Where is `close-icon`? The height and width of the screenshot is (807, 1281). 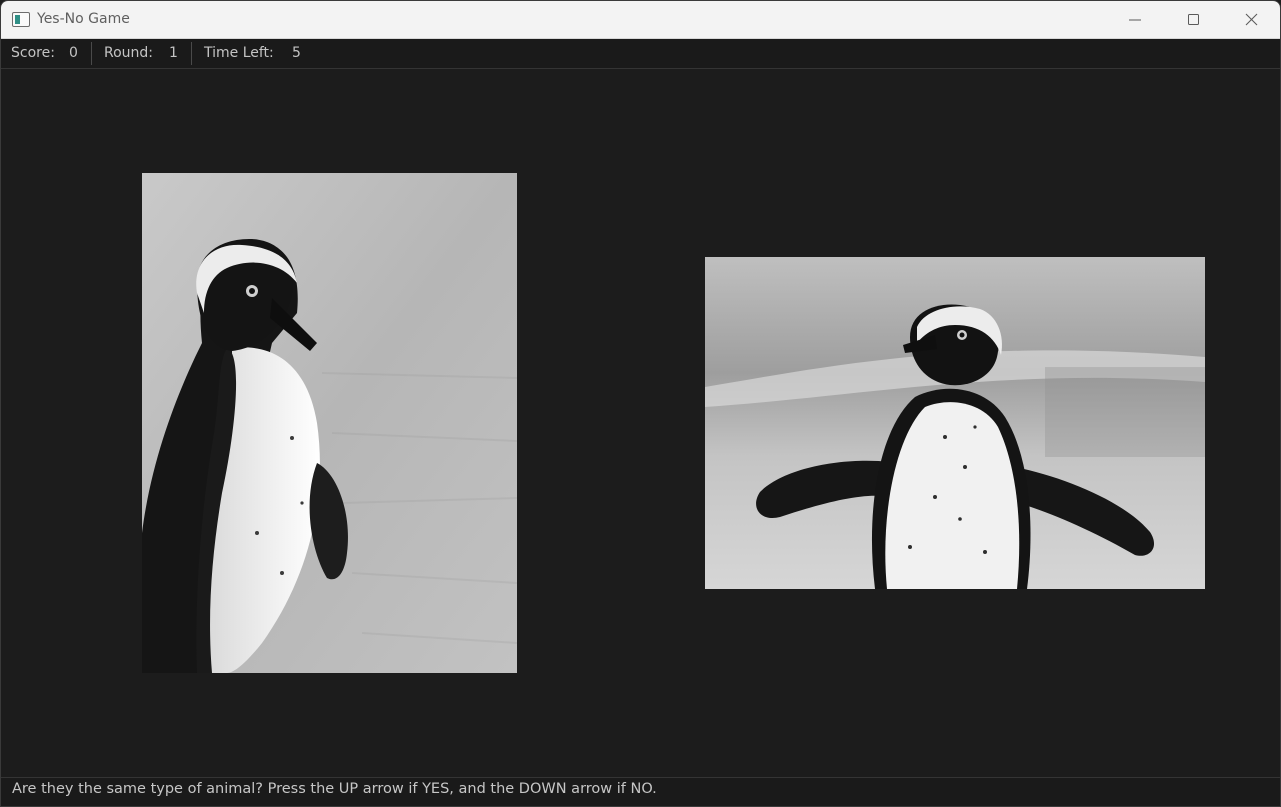
close-icon is located at coordinates (1251, 19).